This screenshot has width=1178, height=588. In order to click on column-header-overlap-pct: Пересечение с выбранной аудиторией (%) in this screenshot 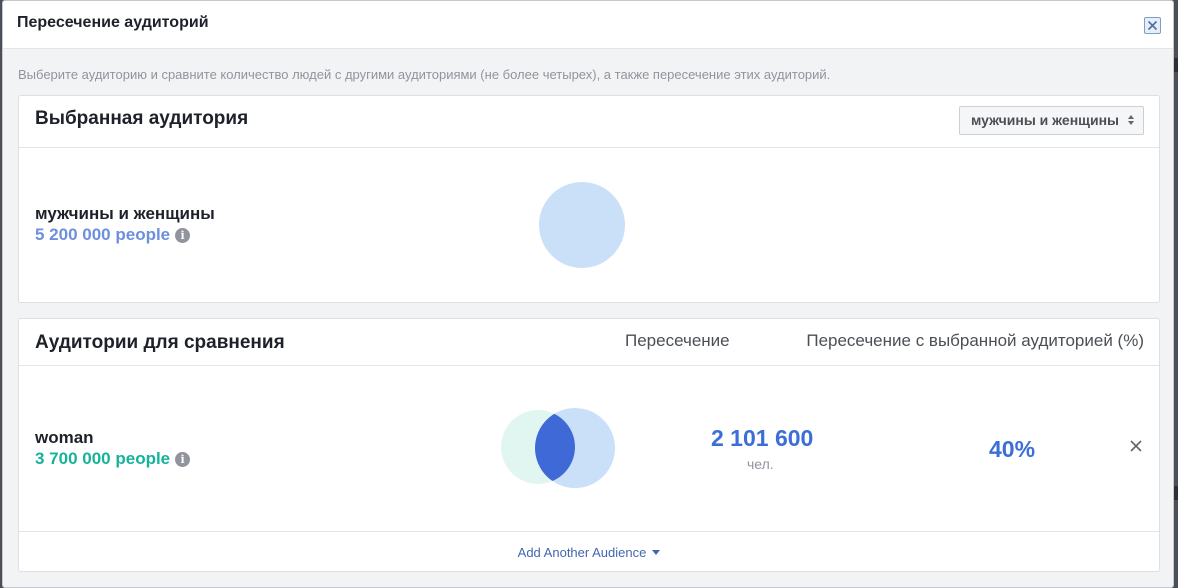, I will do `click(975, 340)`.